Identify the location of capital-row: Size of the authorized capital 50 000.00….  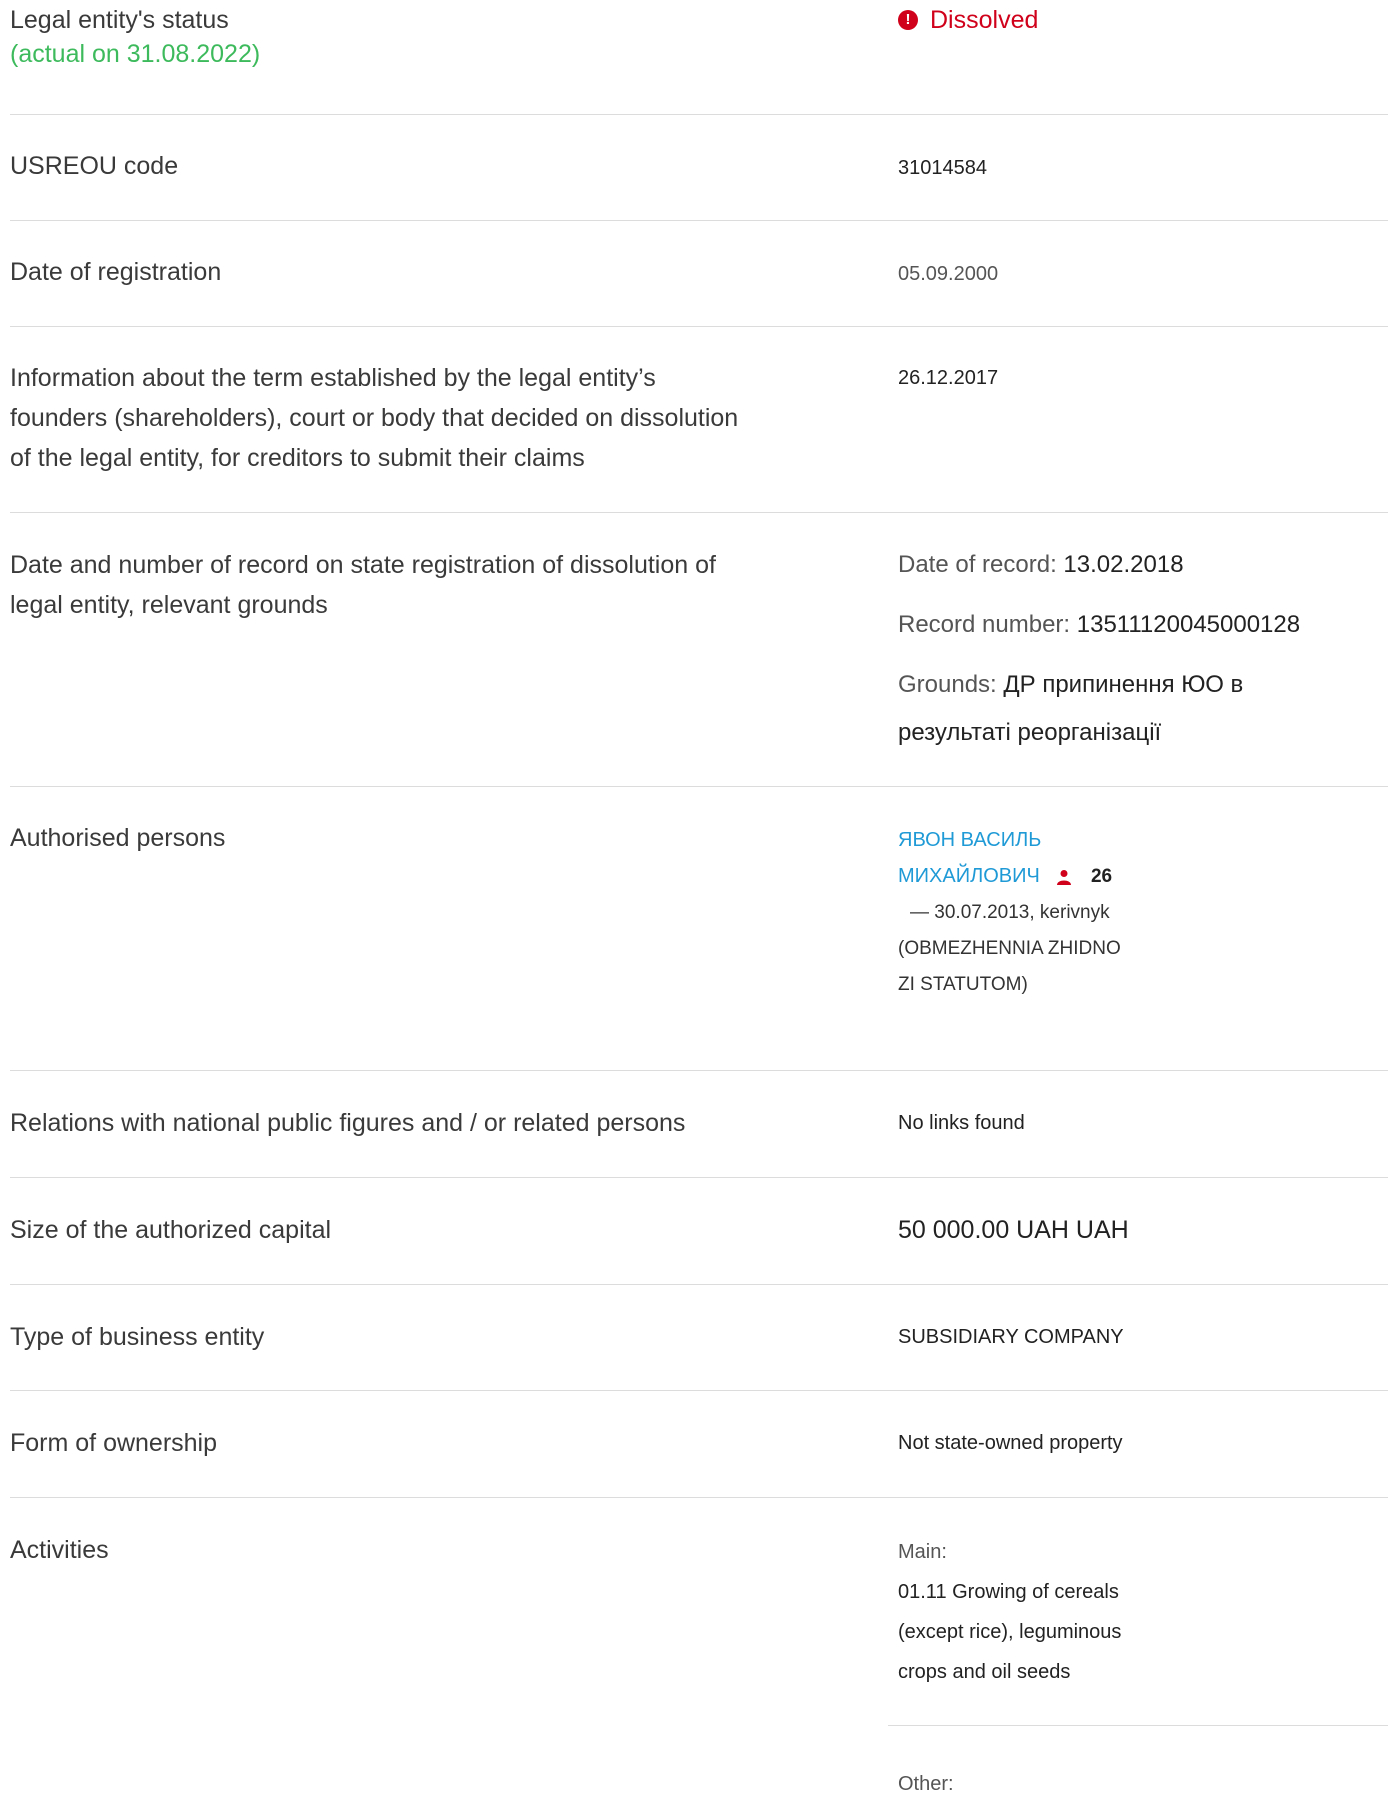
(699, 1230).